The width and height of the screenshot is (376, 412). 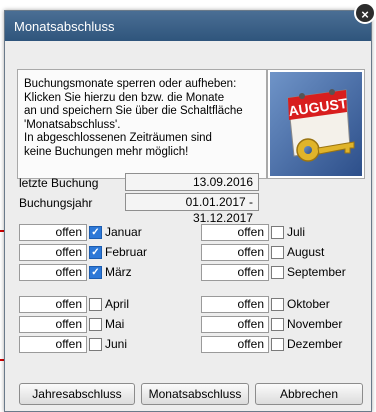 What do you see at coordinates (296, 232) in the screenshot?
I see `month-label-juli: Juli` at bounding box center [296, 232].